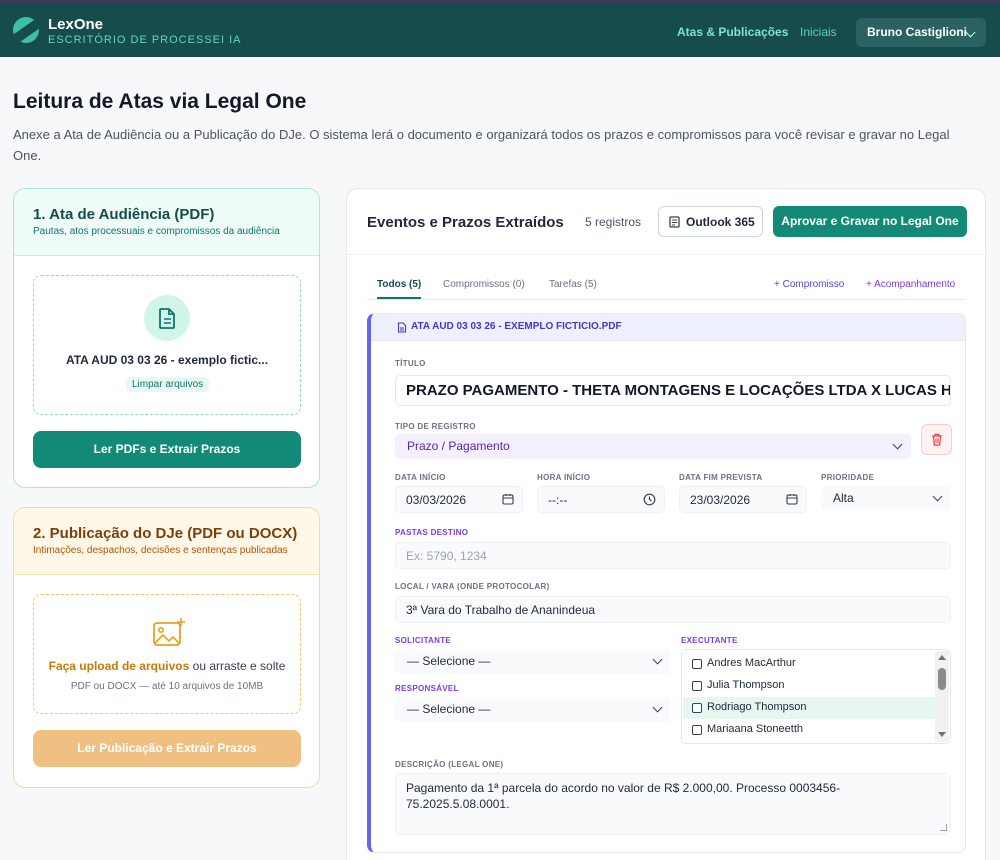 Image resolution: width=1000 pixels, height=860 pixels. Describe the element at coordinates (886, 498) in the screenshot. I see `priority-select: Alta` at that location.